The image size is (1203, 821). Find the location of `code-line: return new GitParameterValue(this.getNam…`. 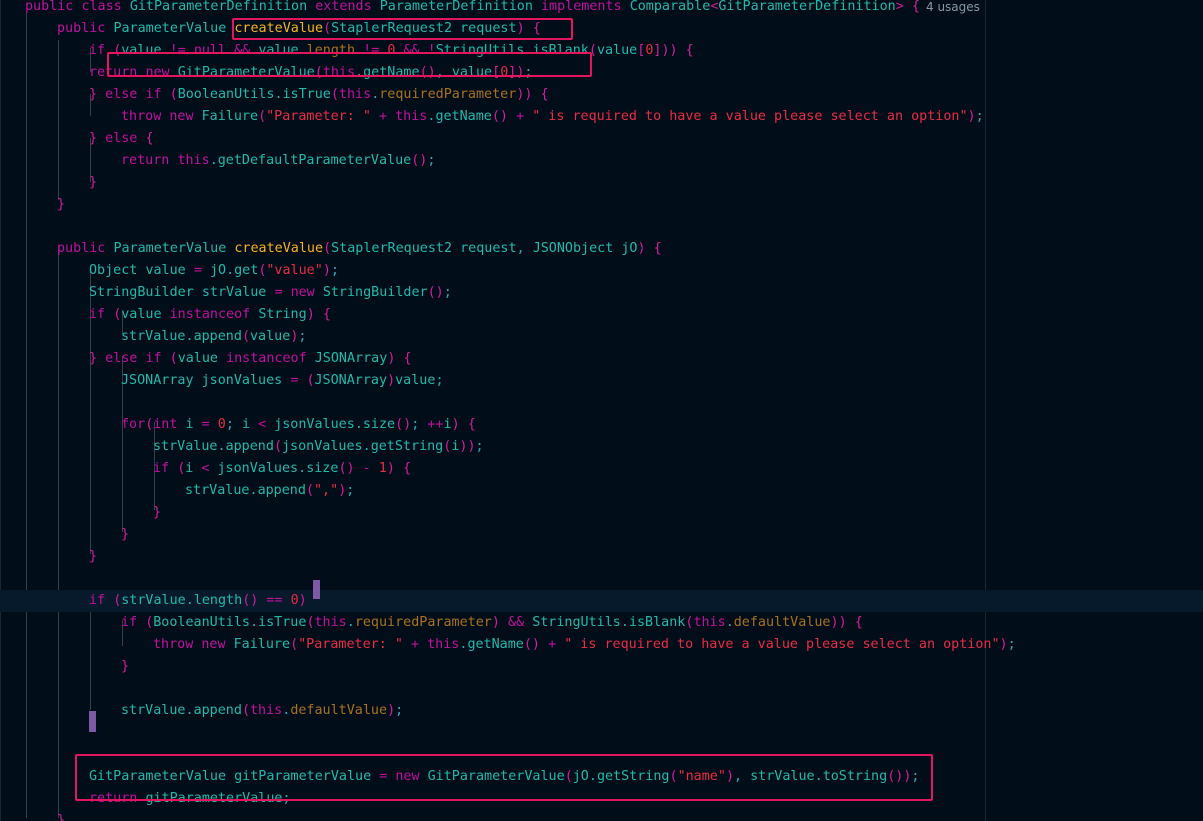

code-line: return new GitParameterValue(this.getNam… is located at coordinates (601, 73).